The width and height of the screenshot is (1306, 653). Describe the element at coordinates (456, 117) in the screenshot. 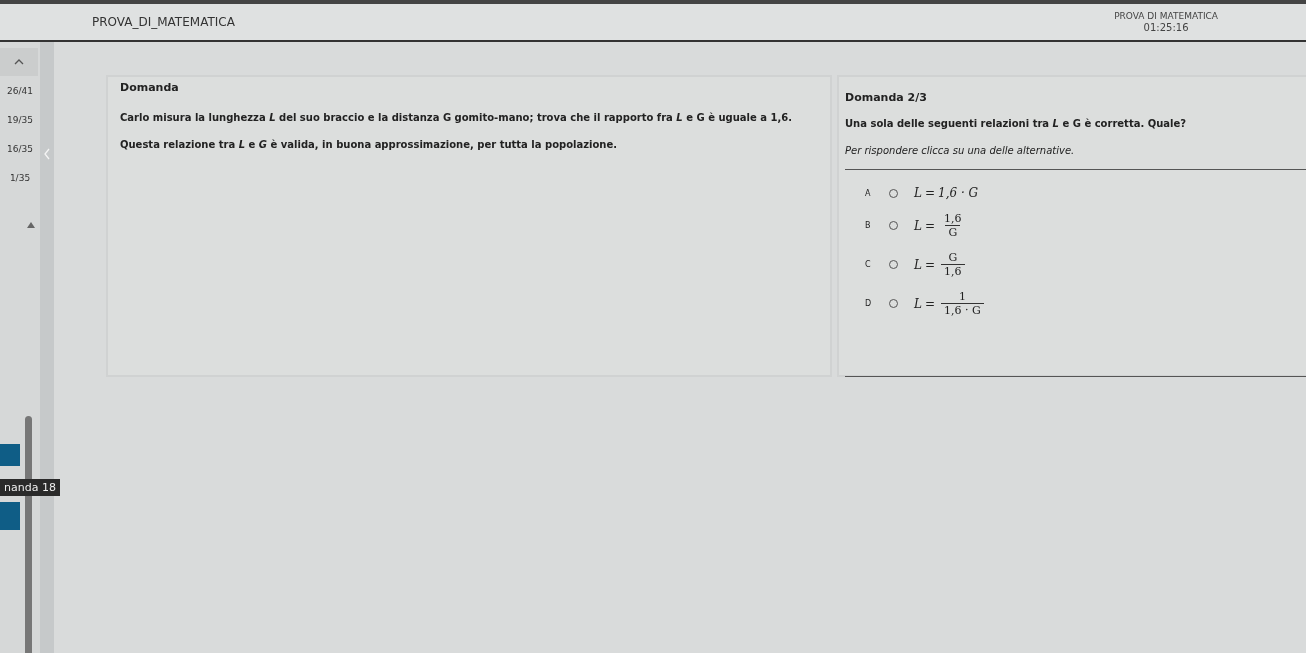

I see `question-text: Carlo misura la lunghezza L del suo braccio e la distanza G gomito-mano; trova che il rapporto fra L e G è uguale a 1,6.` at that location.